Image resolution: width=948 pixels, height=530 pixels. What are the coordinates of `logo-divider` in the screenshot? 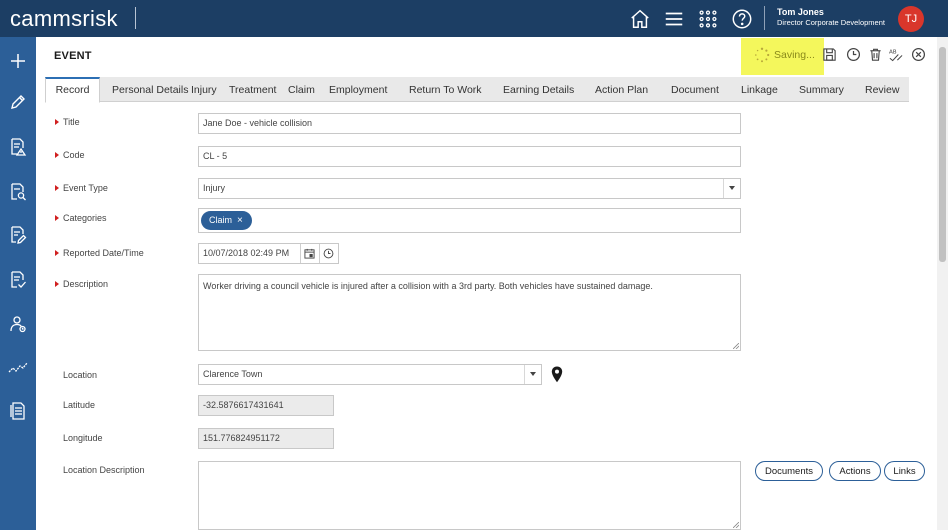 It's located at (135, 18).